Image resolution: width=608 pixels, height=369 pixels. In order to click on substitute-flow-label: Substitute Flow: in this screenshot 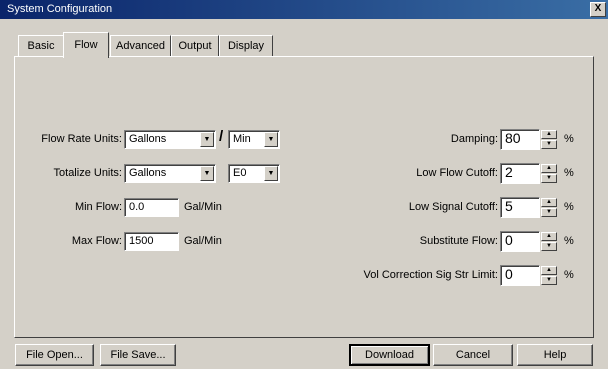, I will do `click(458, 241)`.